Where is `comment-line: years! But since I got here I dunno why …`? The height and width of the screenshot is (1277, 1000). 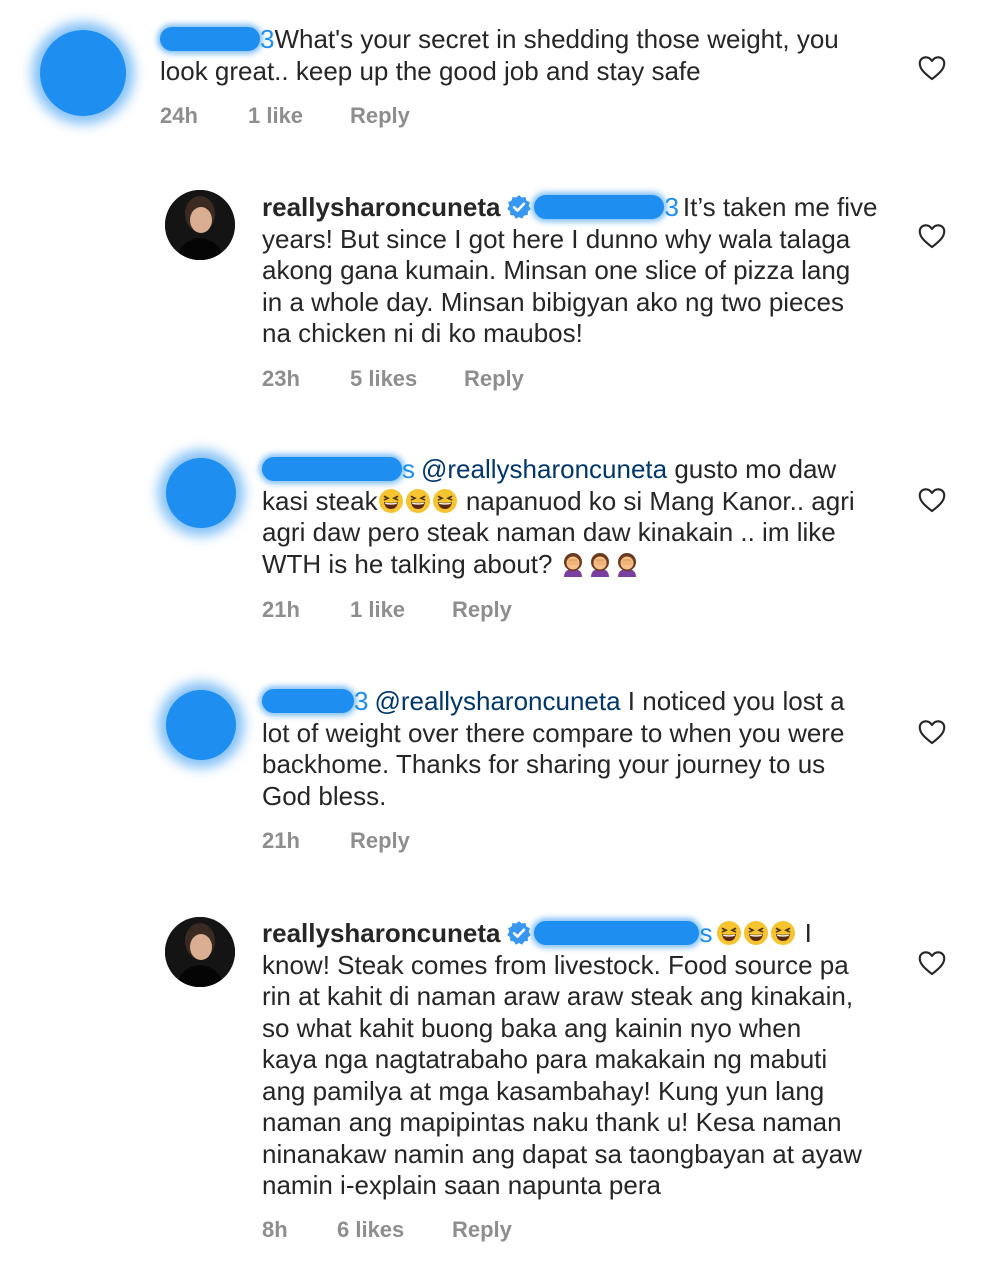 comment-line: years! But since I got here I dunno why … is located at coordinates (556, 238).